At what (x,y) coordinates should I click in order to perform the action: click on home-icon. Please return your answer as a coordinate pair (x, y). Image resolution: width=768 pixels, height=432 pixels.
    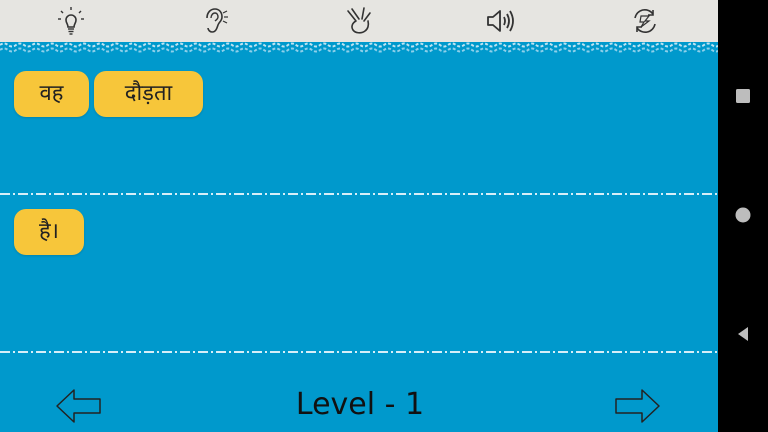
    Looking at the image, I should click on (743, 215).